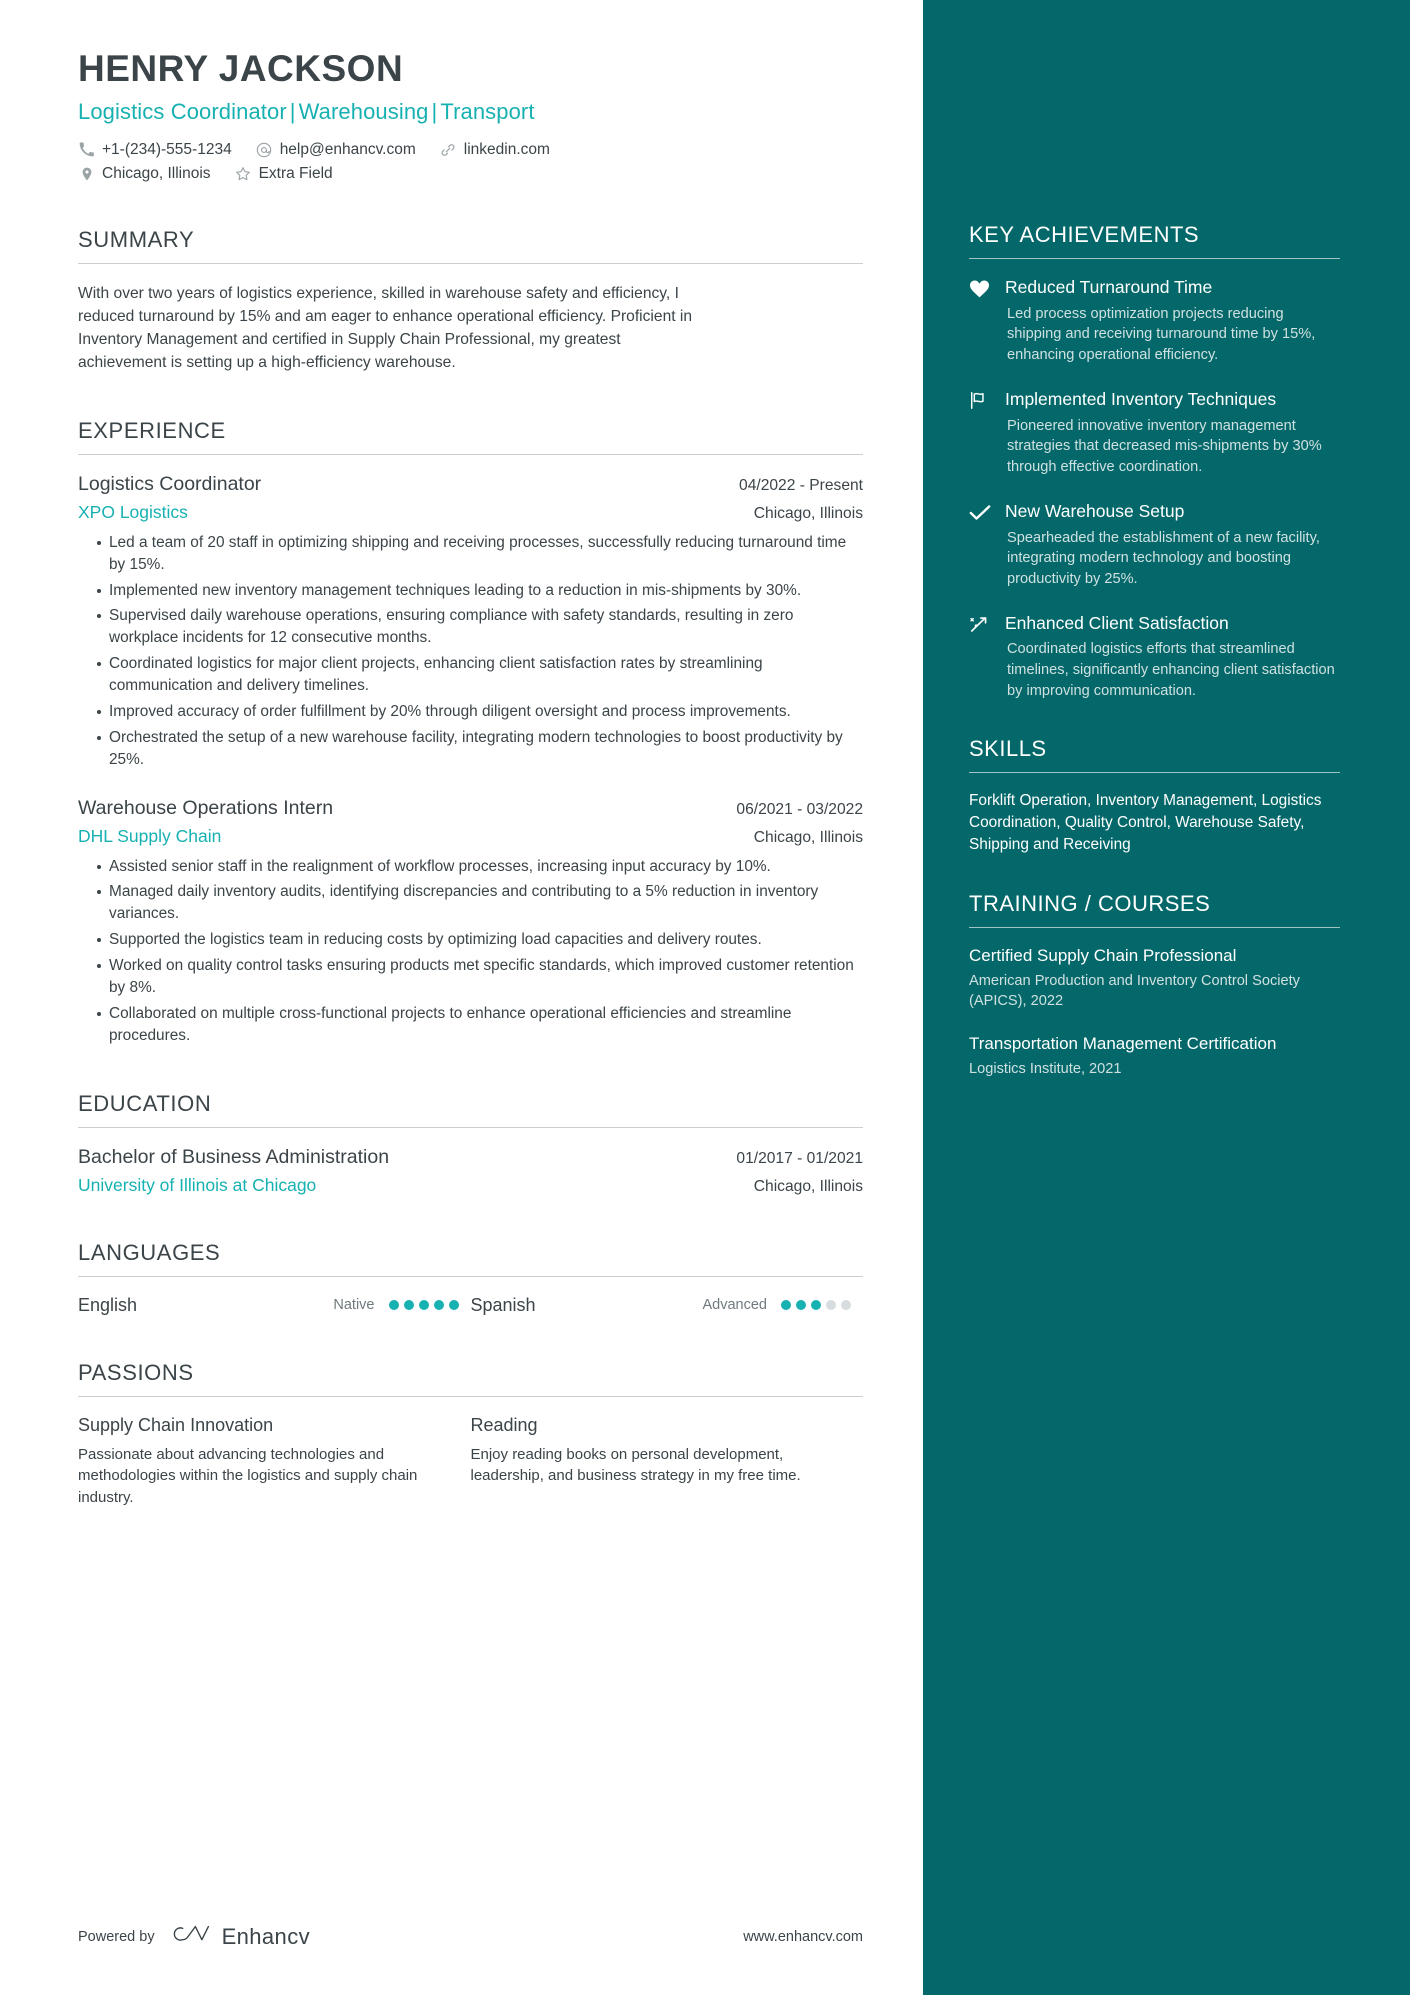 The height and width of the screenshot is (1995, 1410). I want to click on contact-location: Chicago, Illinois, so click(144, 174).